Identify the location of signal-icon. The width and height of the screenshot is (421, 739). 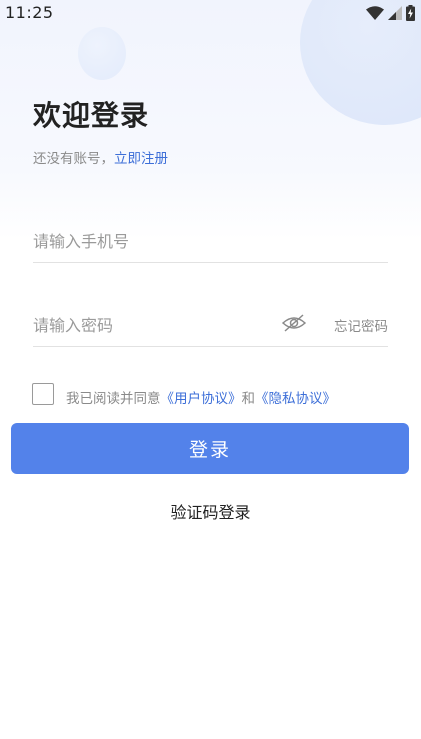
(395, 13).